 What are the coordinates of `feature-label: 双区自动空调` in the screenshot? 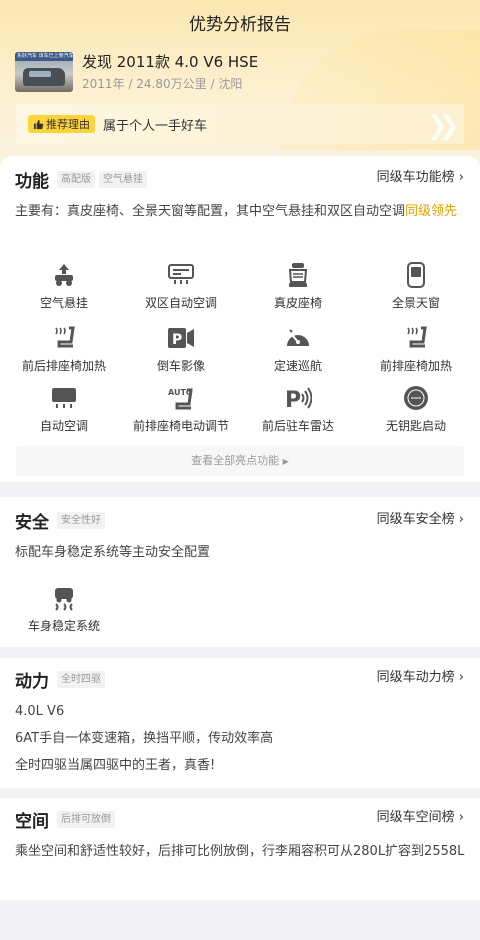 It's located at (180, 303).